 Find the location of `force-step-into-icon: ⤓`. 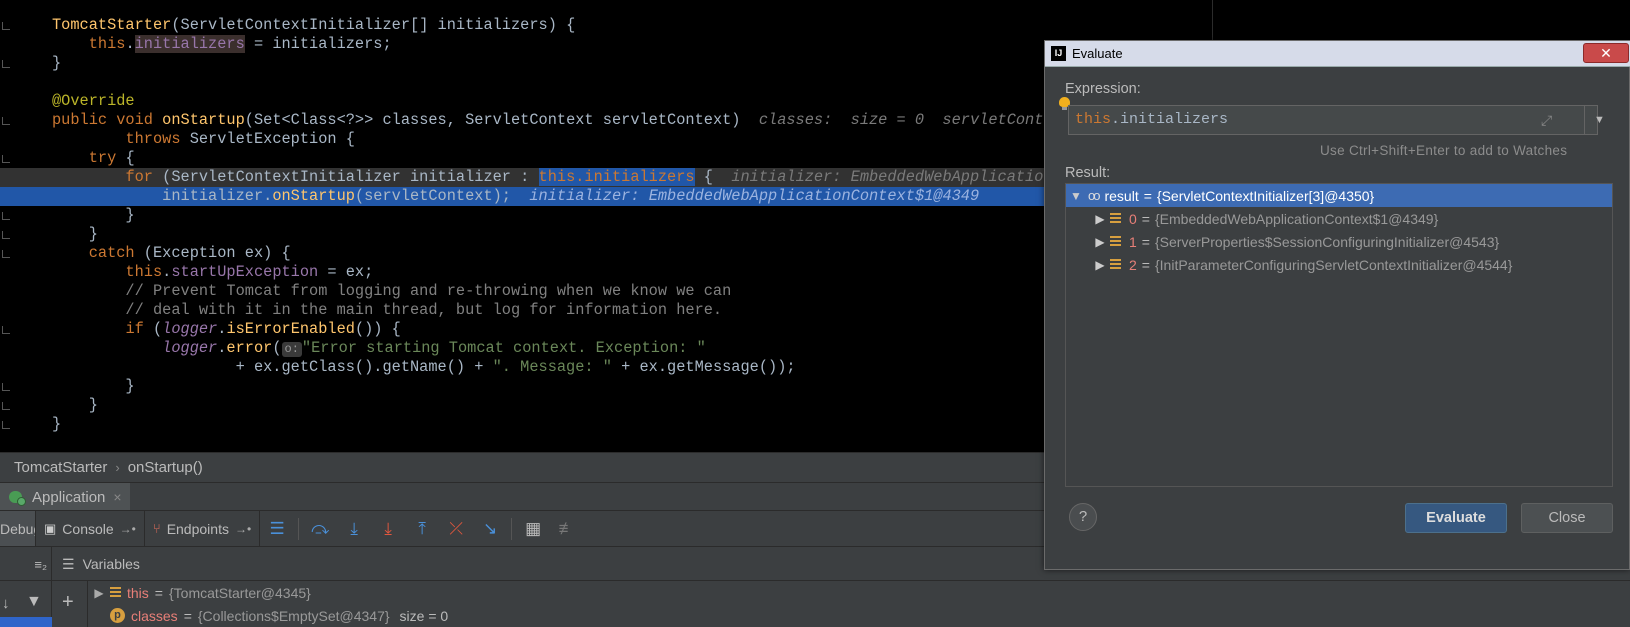

force-step-into-icon: ⤓ is located at coordinates (388, 529).